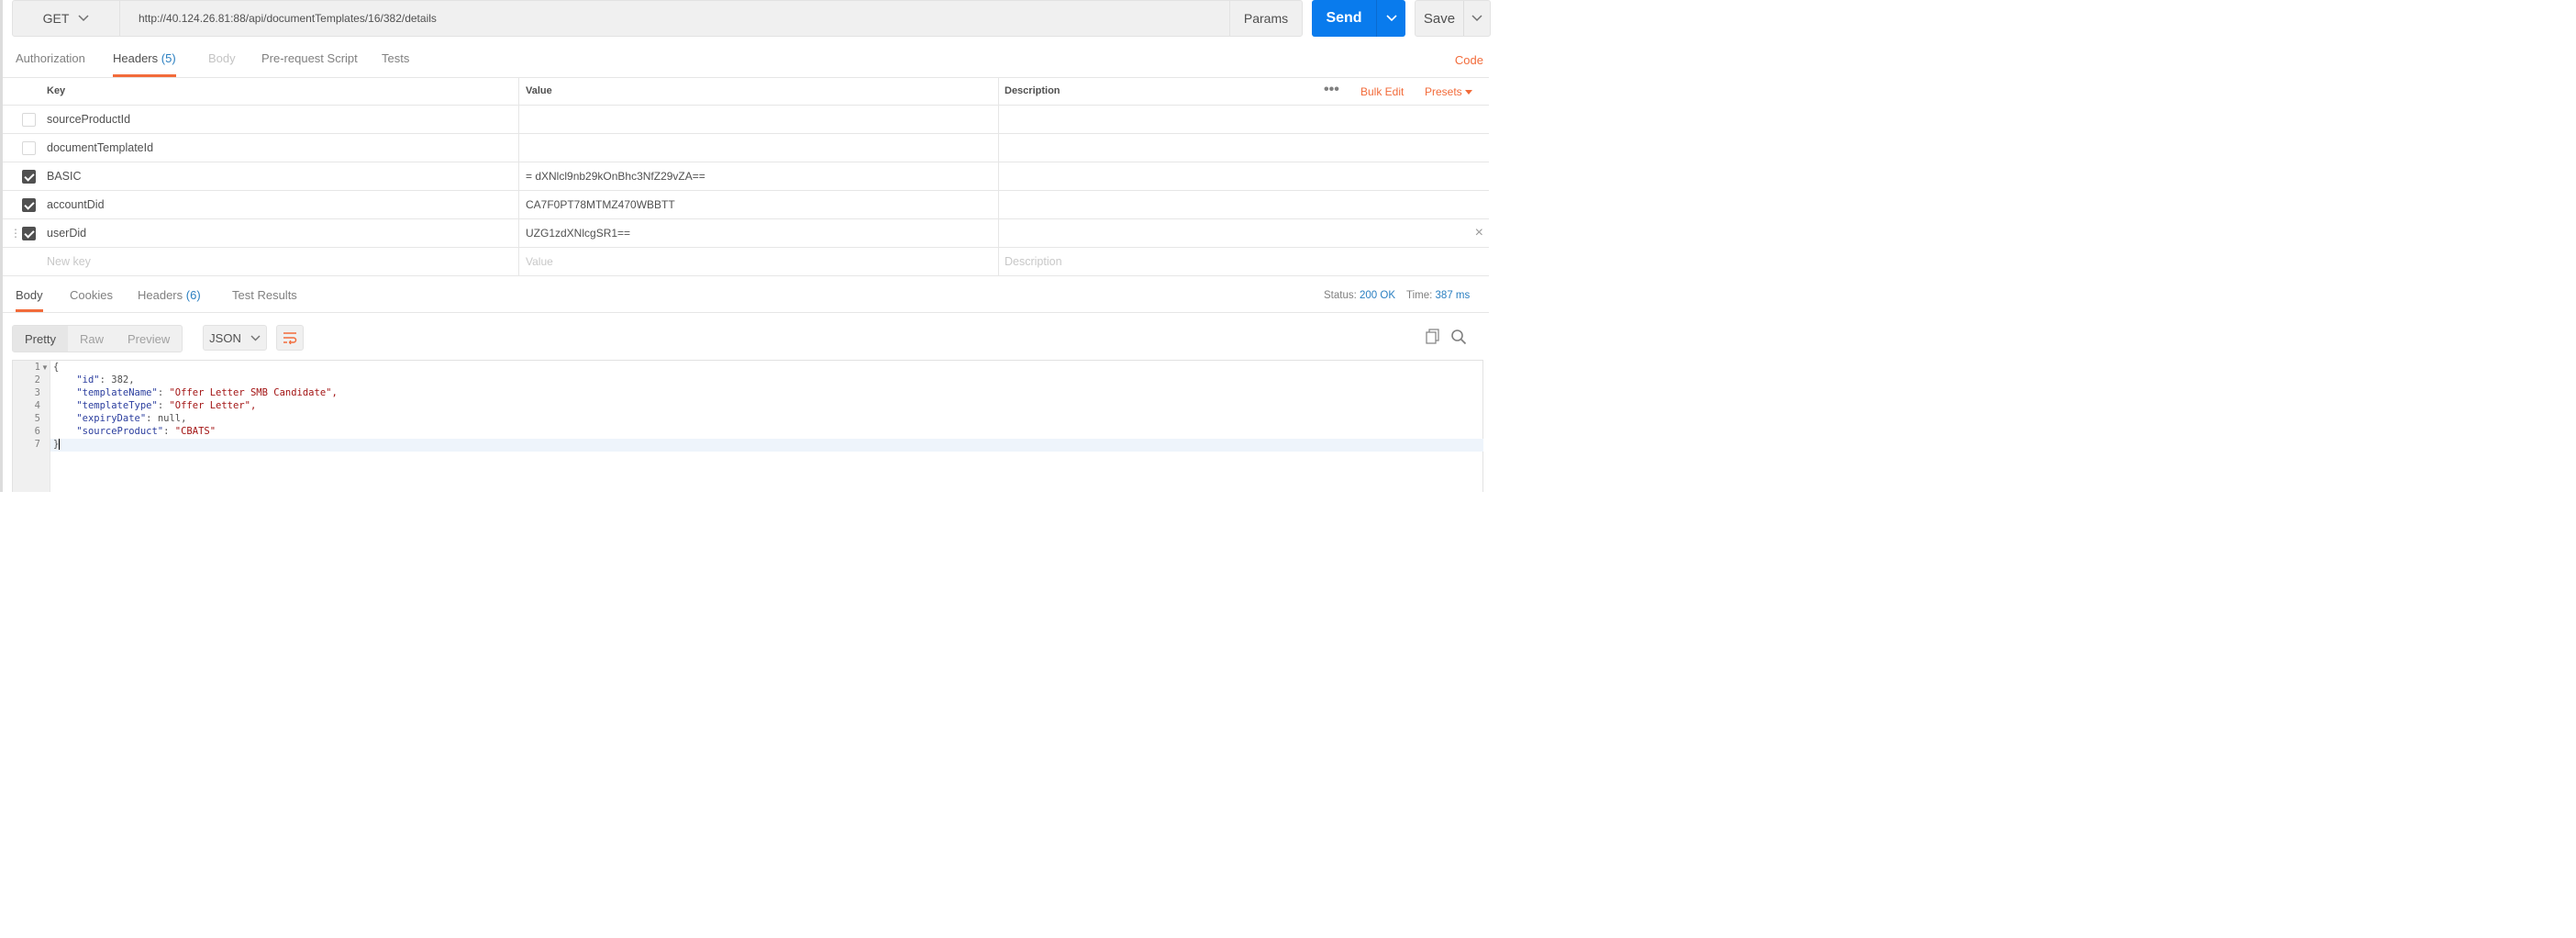  I want to click on tab-test-results: Test Results, so click(264, 300).